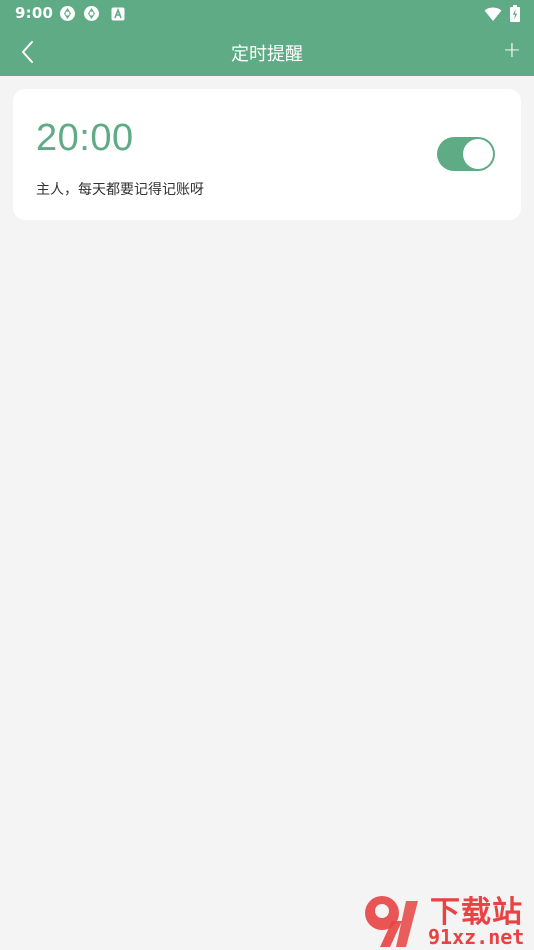 This screenshot has width=534, height=950. I want to click on app-bar: 定时提醒 +, so click(267, 52).